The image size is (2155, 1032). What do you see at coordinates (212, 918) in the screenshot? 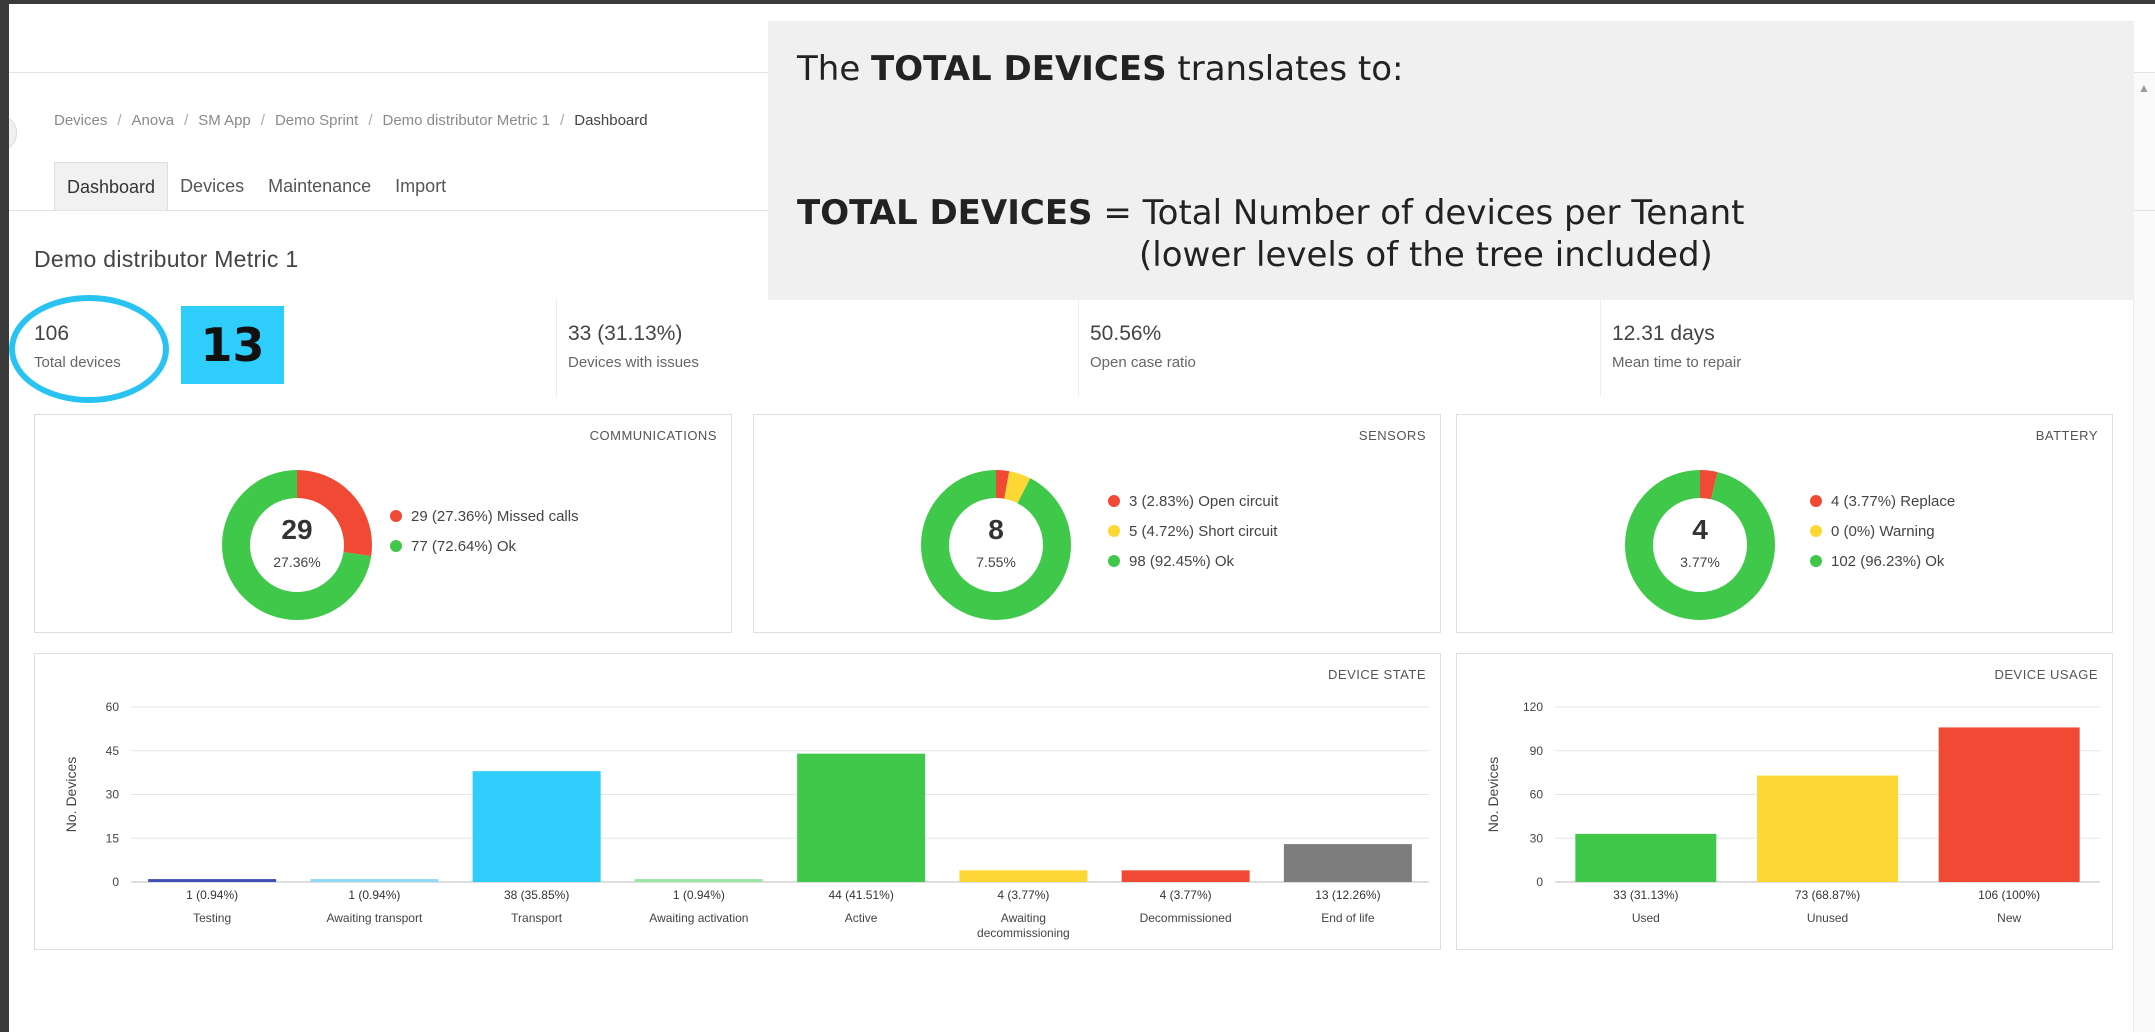
I see `x-category-label: Testing` at bounding box center [212, 918].